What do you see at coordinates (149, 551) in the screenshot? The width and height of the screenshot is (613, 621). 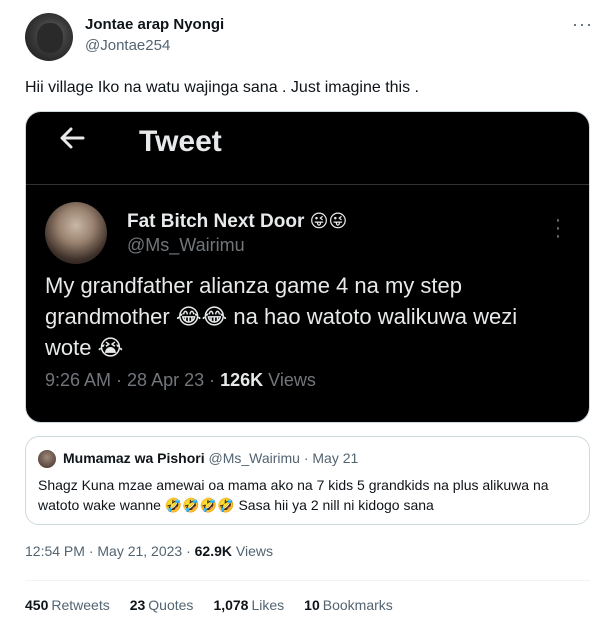 I see `tweet-timestamp: 12:54 PM · May 21, 2023 · 62.9K Views` at bounding box center [149, 551].